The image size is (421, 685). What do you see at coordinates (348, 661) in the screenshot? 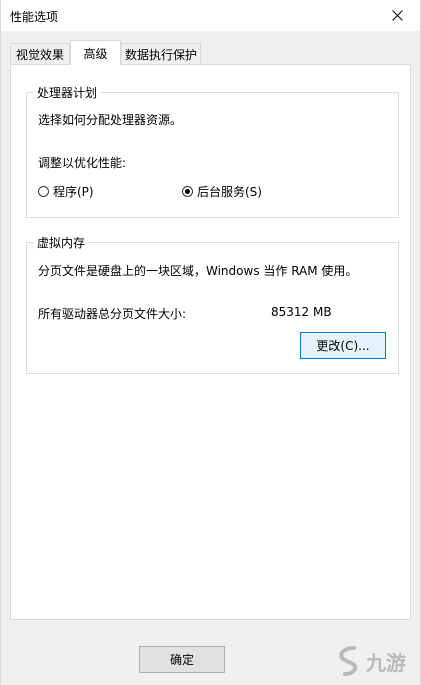
I see `watermark-icon` at bounding box center [348, 661].